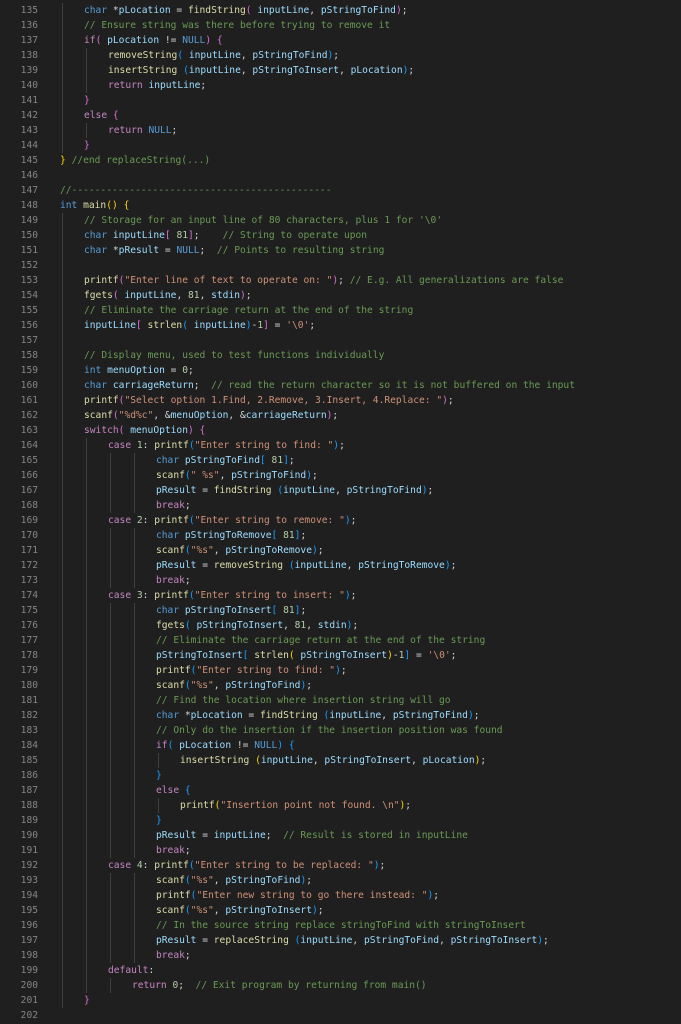 The image size is (681, 1024). Describe the element at coordinates (237, 475) in the screenshot. I see `code-line: scanf(" %s", pStringToFind);` at that location.